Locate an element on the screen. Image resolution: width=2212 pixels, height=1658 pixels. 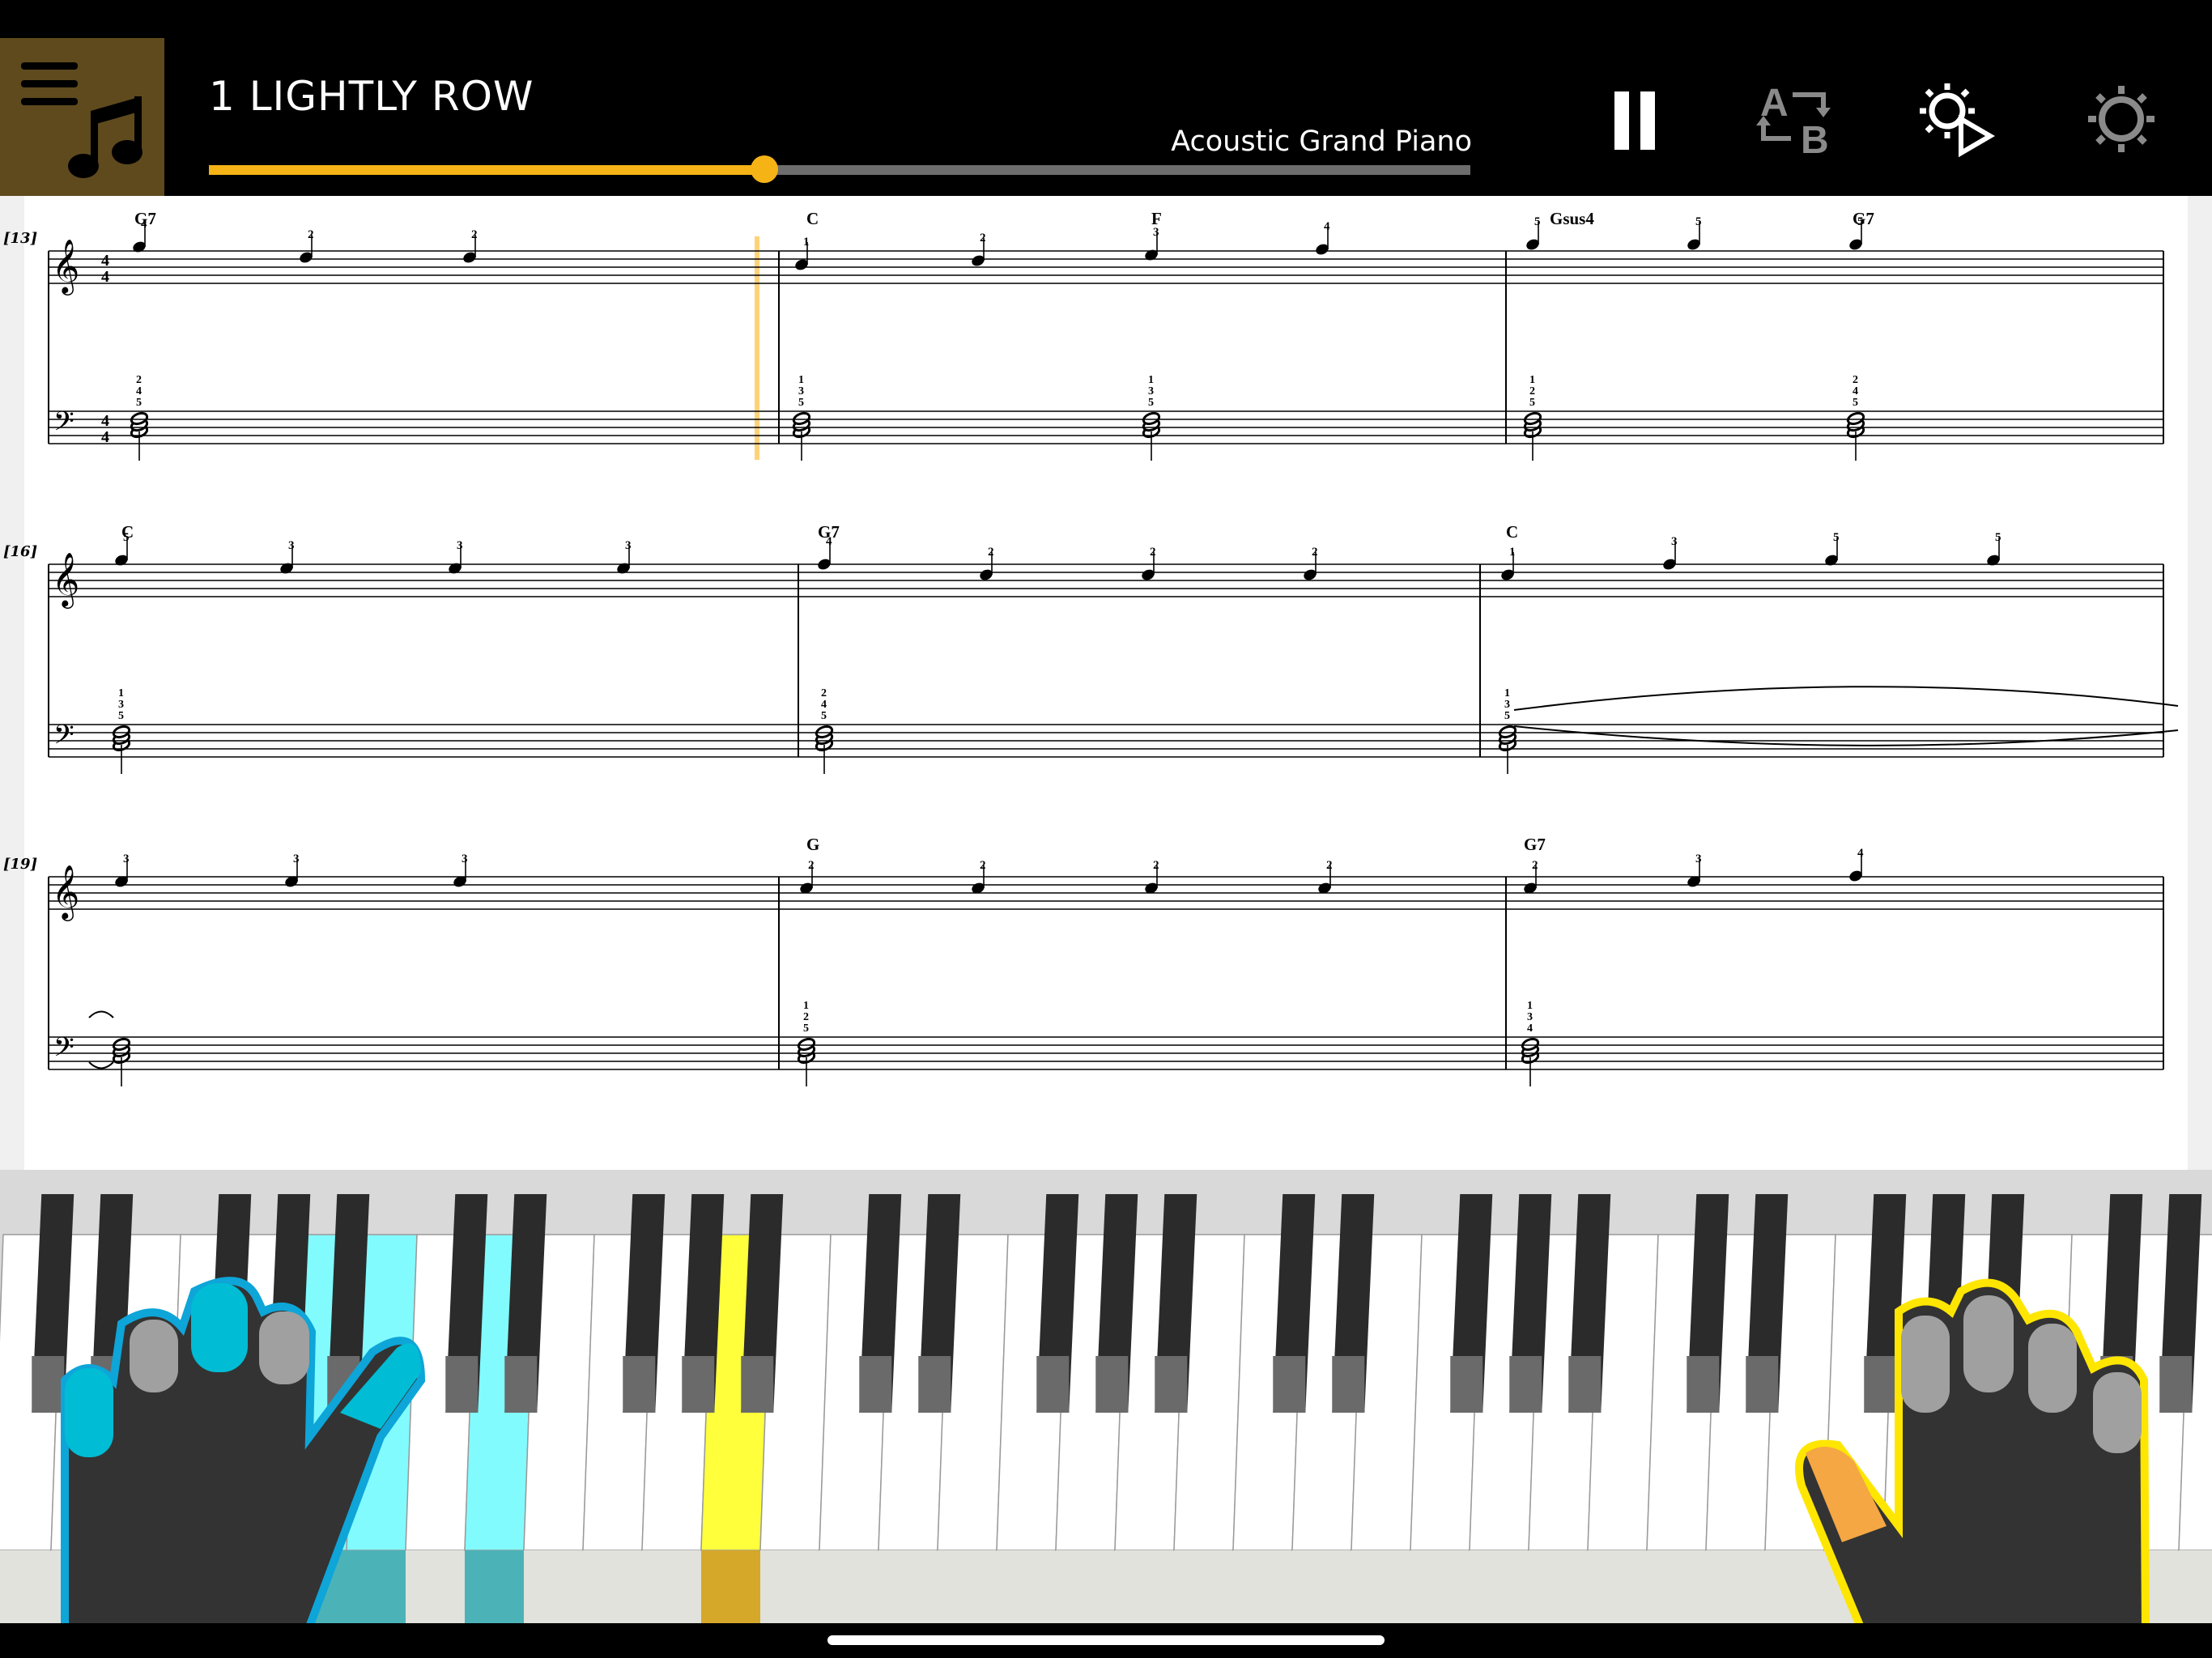
progress-bar is located at coordinates (840, 169).